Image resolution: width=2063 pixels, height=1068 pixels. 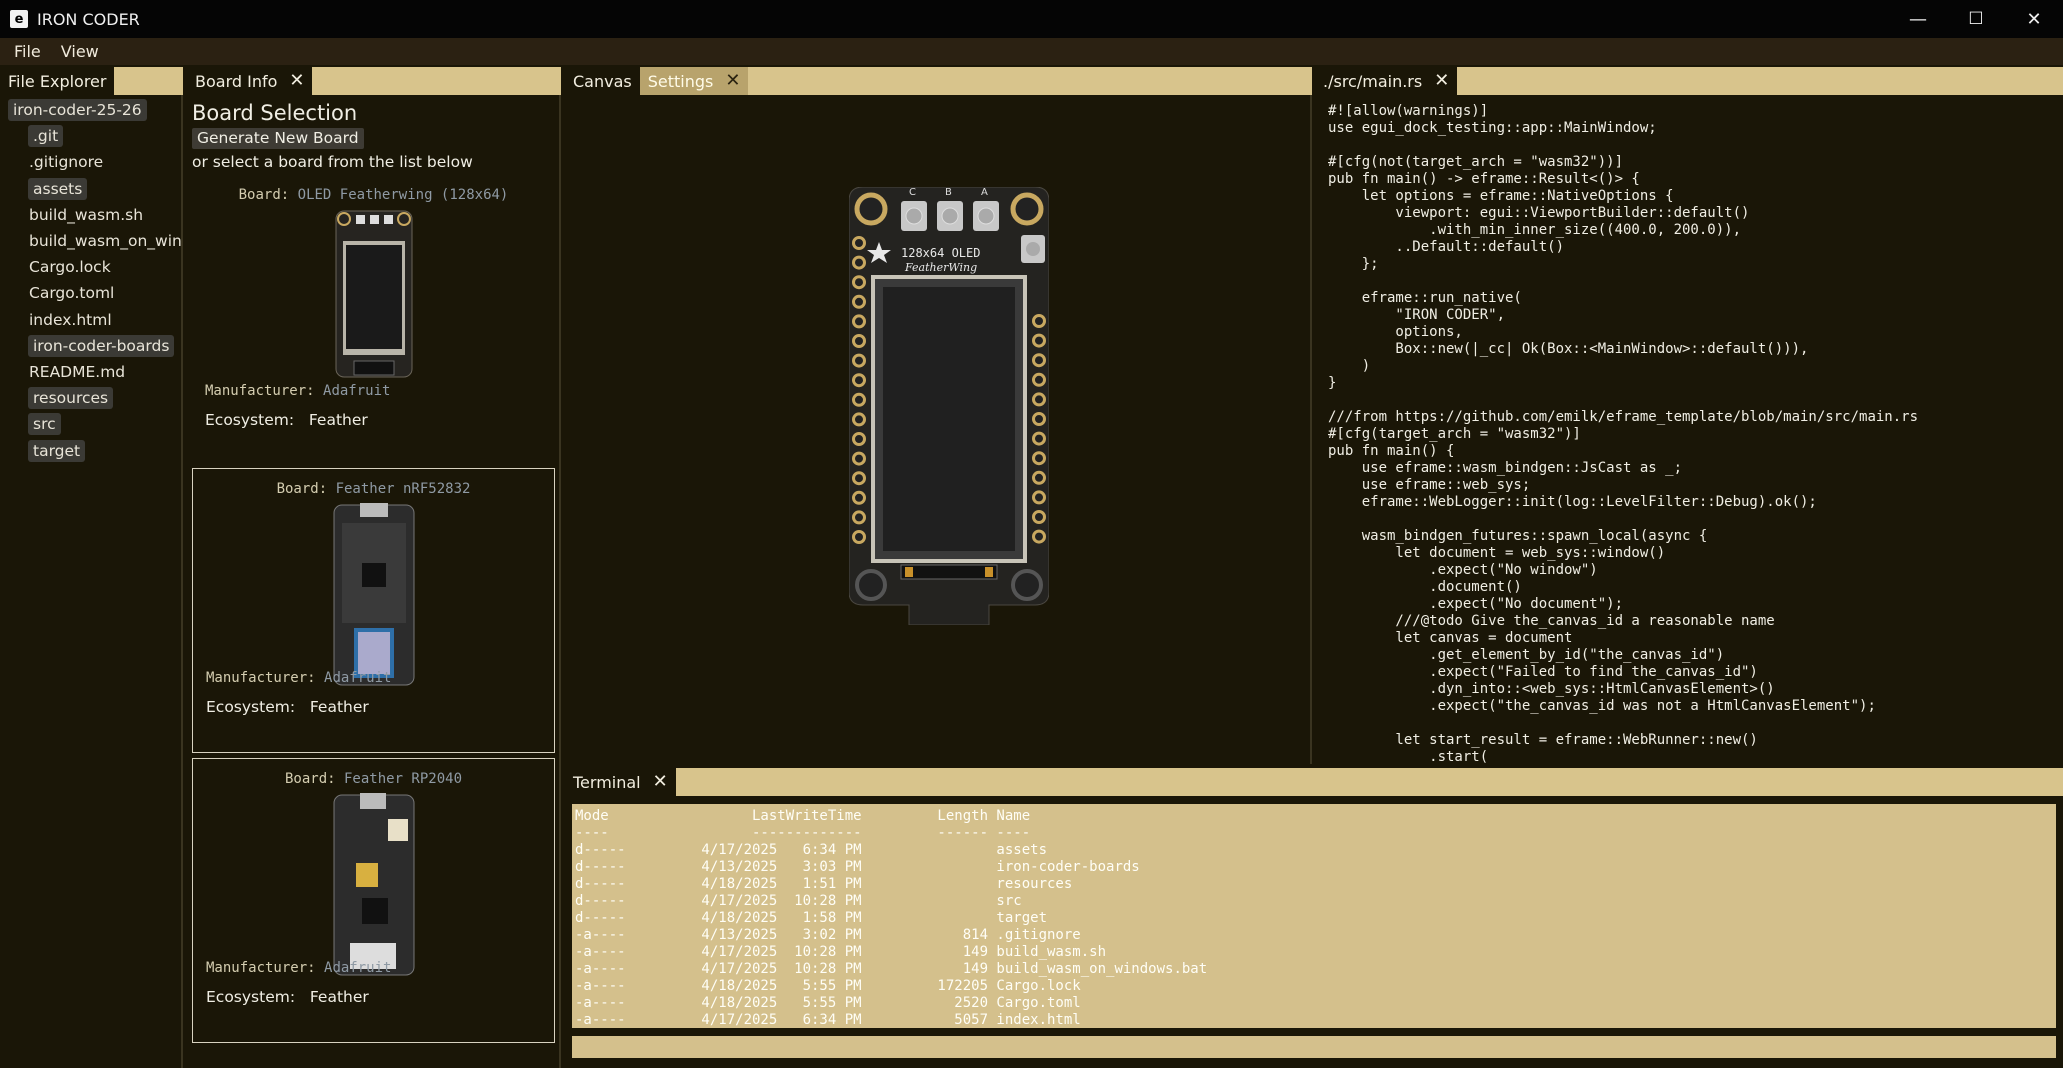 I want to click on tree-folder: iron-coder-boards, so click(x=101, y=345).